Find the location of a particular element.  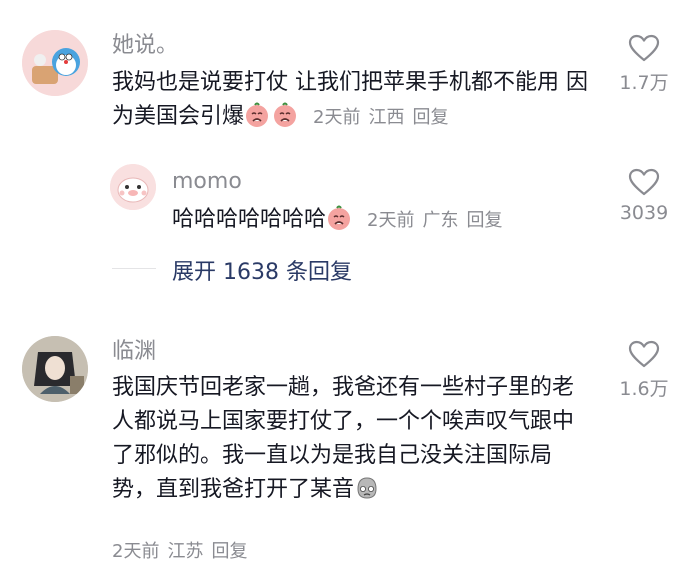

comment-text: 我妈也是说要打仗 让我们把苹果手机都不能用 因为美国会引爆 2天前 江西 回复 is located at coordinates (352, 100).